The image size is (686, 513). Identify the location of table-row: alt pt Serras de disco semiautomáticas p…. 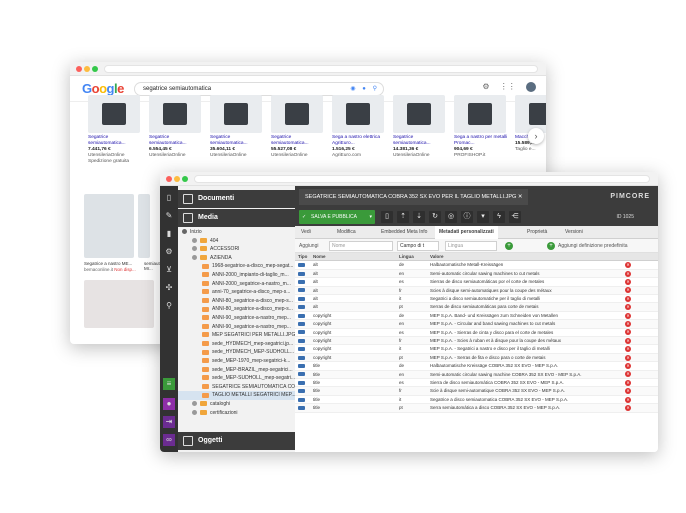
(476, 307).